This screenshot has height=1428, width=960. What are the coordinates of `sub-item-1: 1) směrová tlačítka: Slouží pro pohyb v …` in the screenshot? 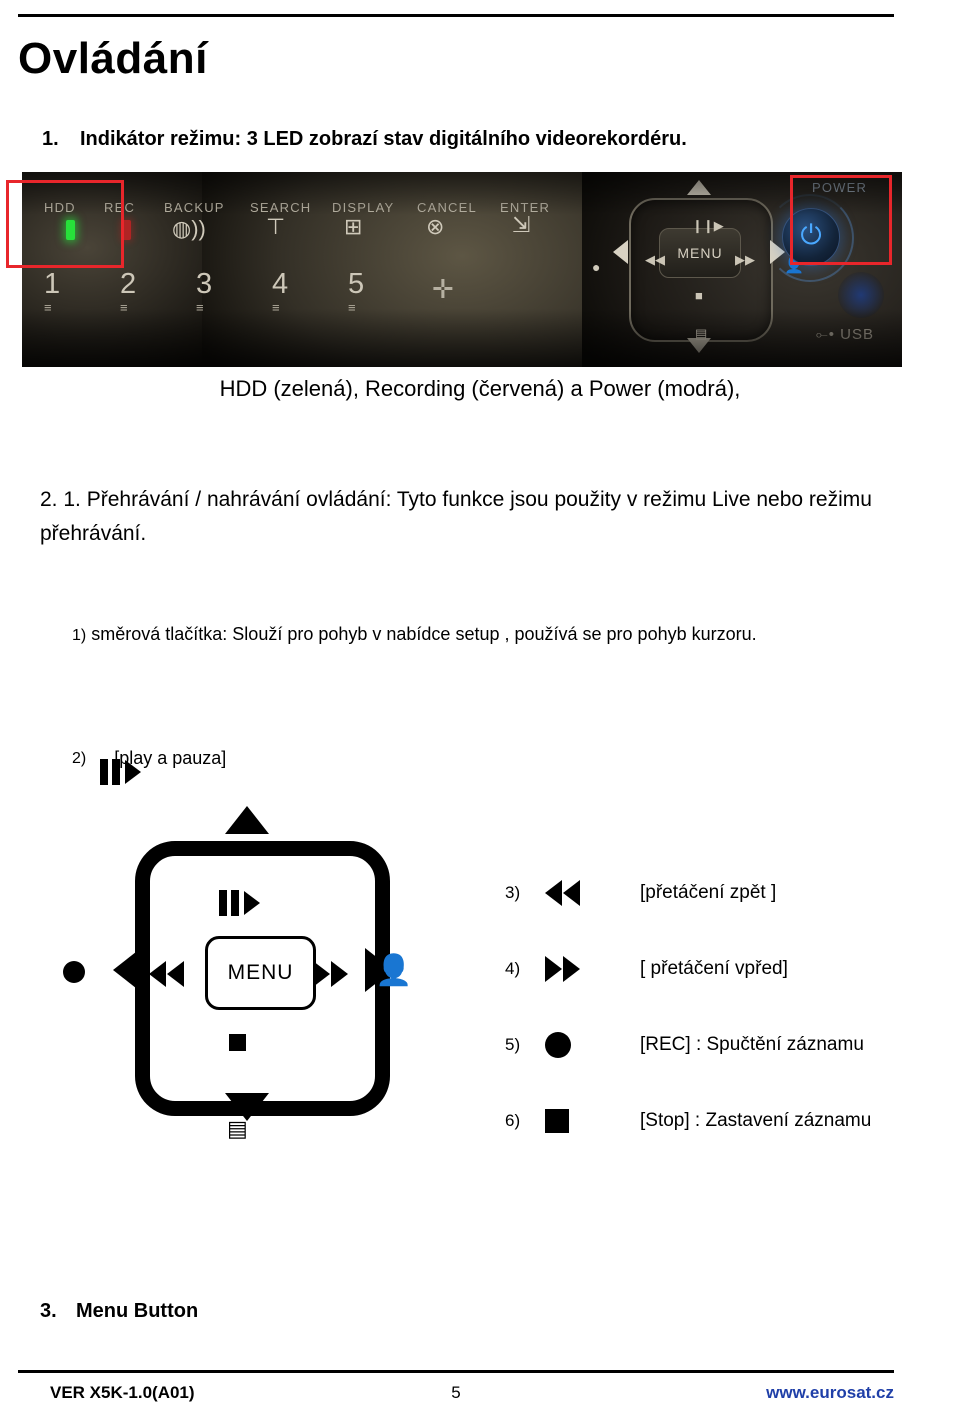 It's located at (502, 634).